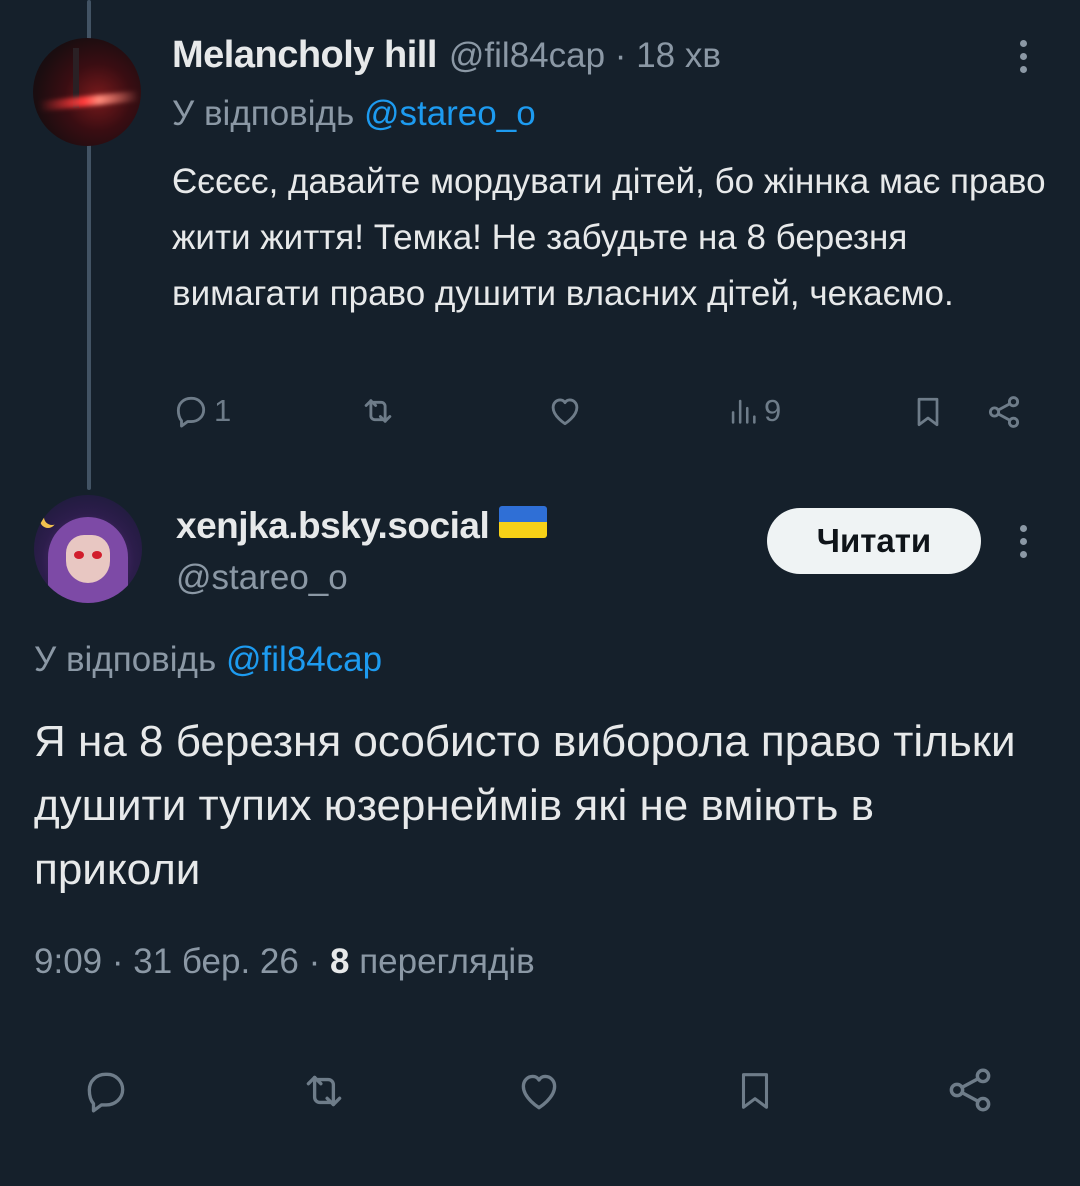 The image size is (1080, 1186). I want to click on main-avatar, so click(88, 549).